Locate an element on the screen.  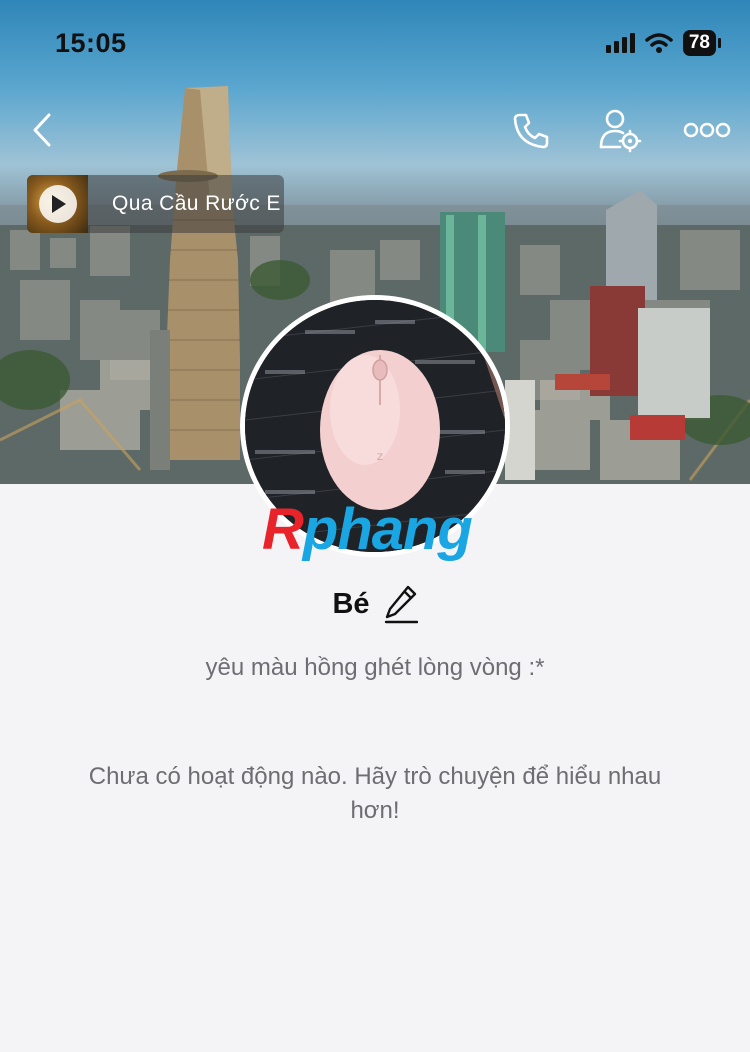
edit-icon is located at coordinates (401, 604).